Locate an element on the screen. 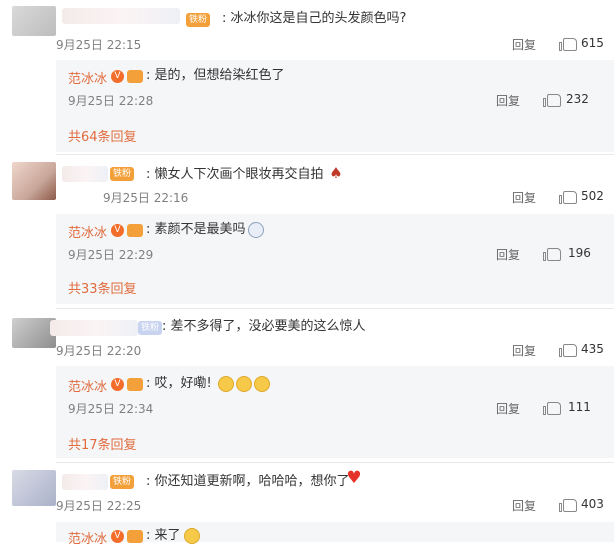 The image size is (614, 547). comment-time: 9月25日 22:25 is located at coordinates (99, 506).